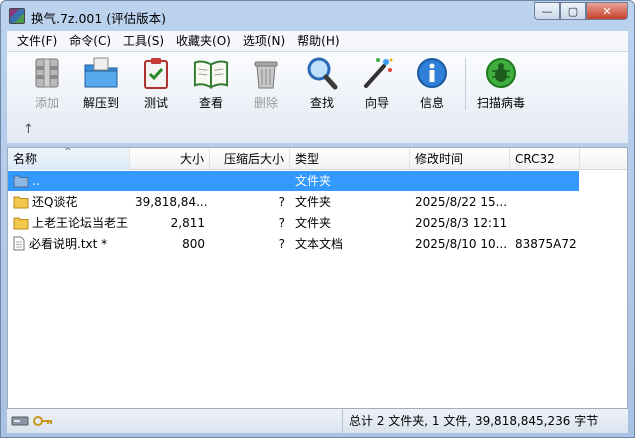 This screenshot has width=635, height=438. What do you see at coordinates (547, 11) in the screenshot?
I see `minimize-button: —` at bounding box center [547, 11].